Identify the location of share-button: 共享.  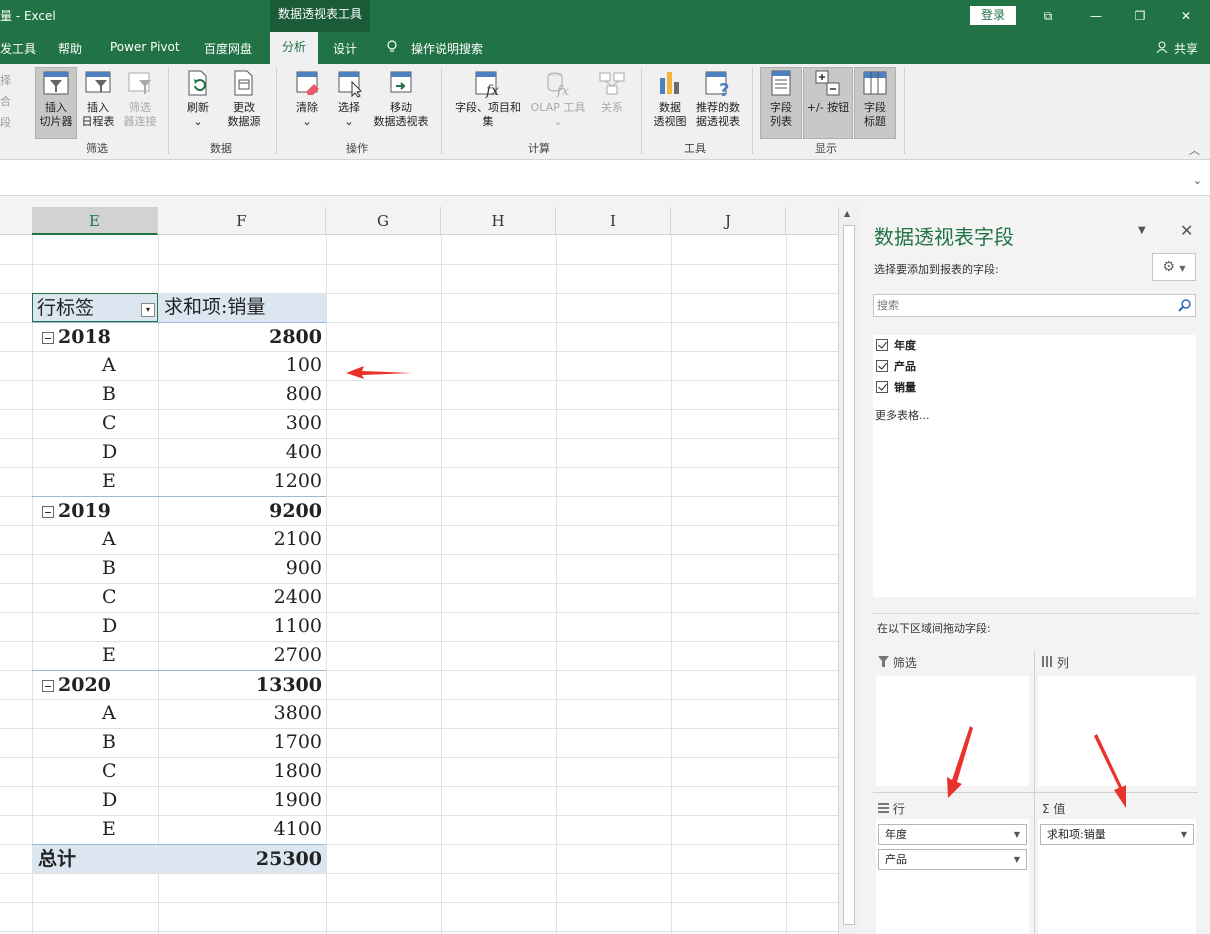
(1177, 48).